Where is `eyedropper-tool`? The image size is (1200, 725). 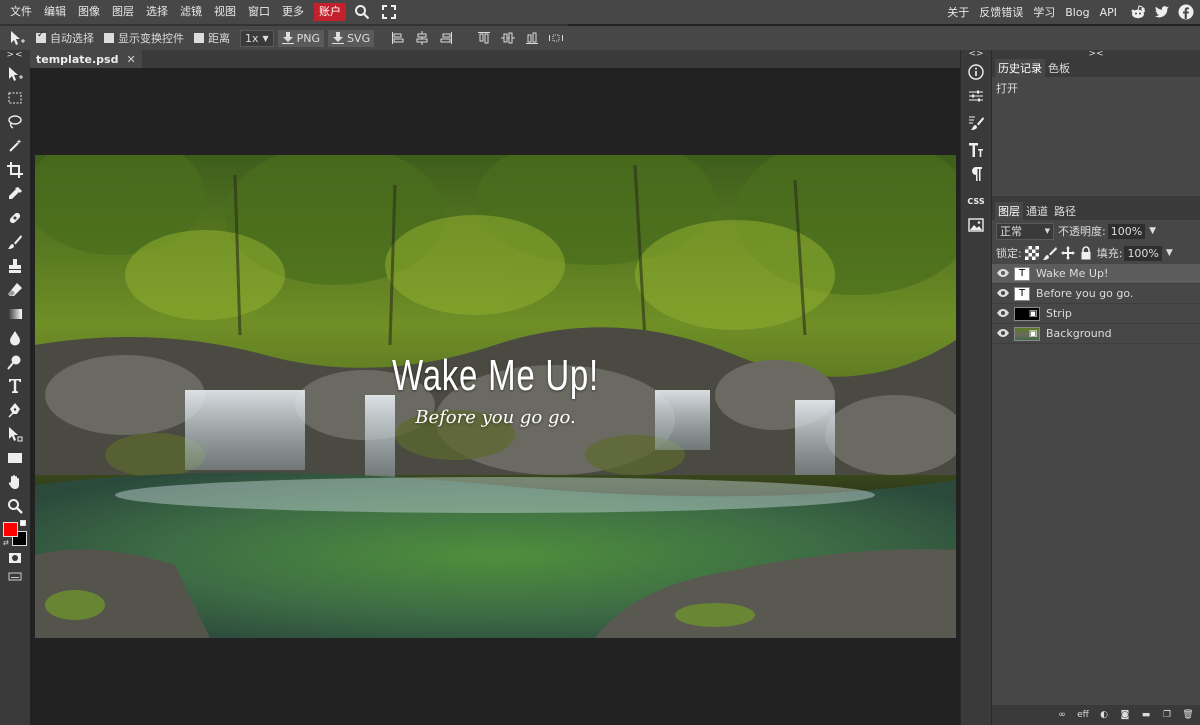
eyedropper-tool is located at coordinates (15, 194).